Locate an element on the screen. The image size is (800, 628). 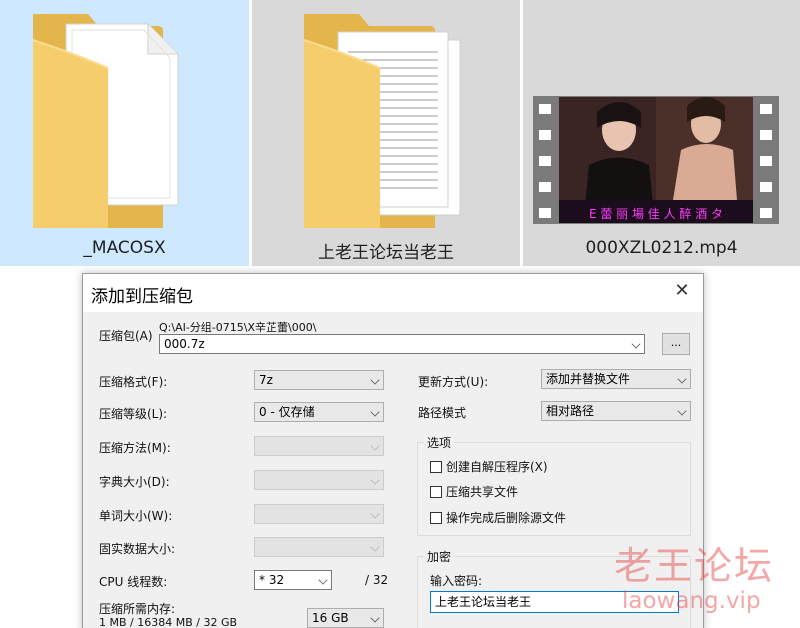
pathmode-select: 相对路径 is located at coordinates (616, 411).